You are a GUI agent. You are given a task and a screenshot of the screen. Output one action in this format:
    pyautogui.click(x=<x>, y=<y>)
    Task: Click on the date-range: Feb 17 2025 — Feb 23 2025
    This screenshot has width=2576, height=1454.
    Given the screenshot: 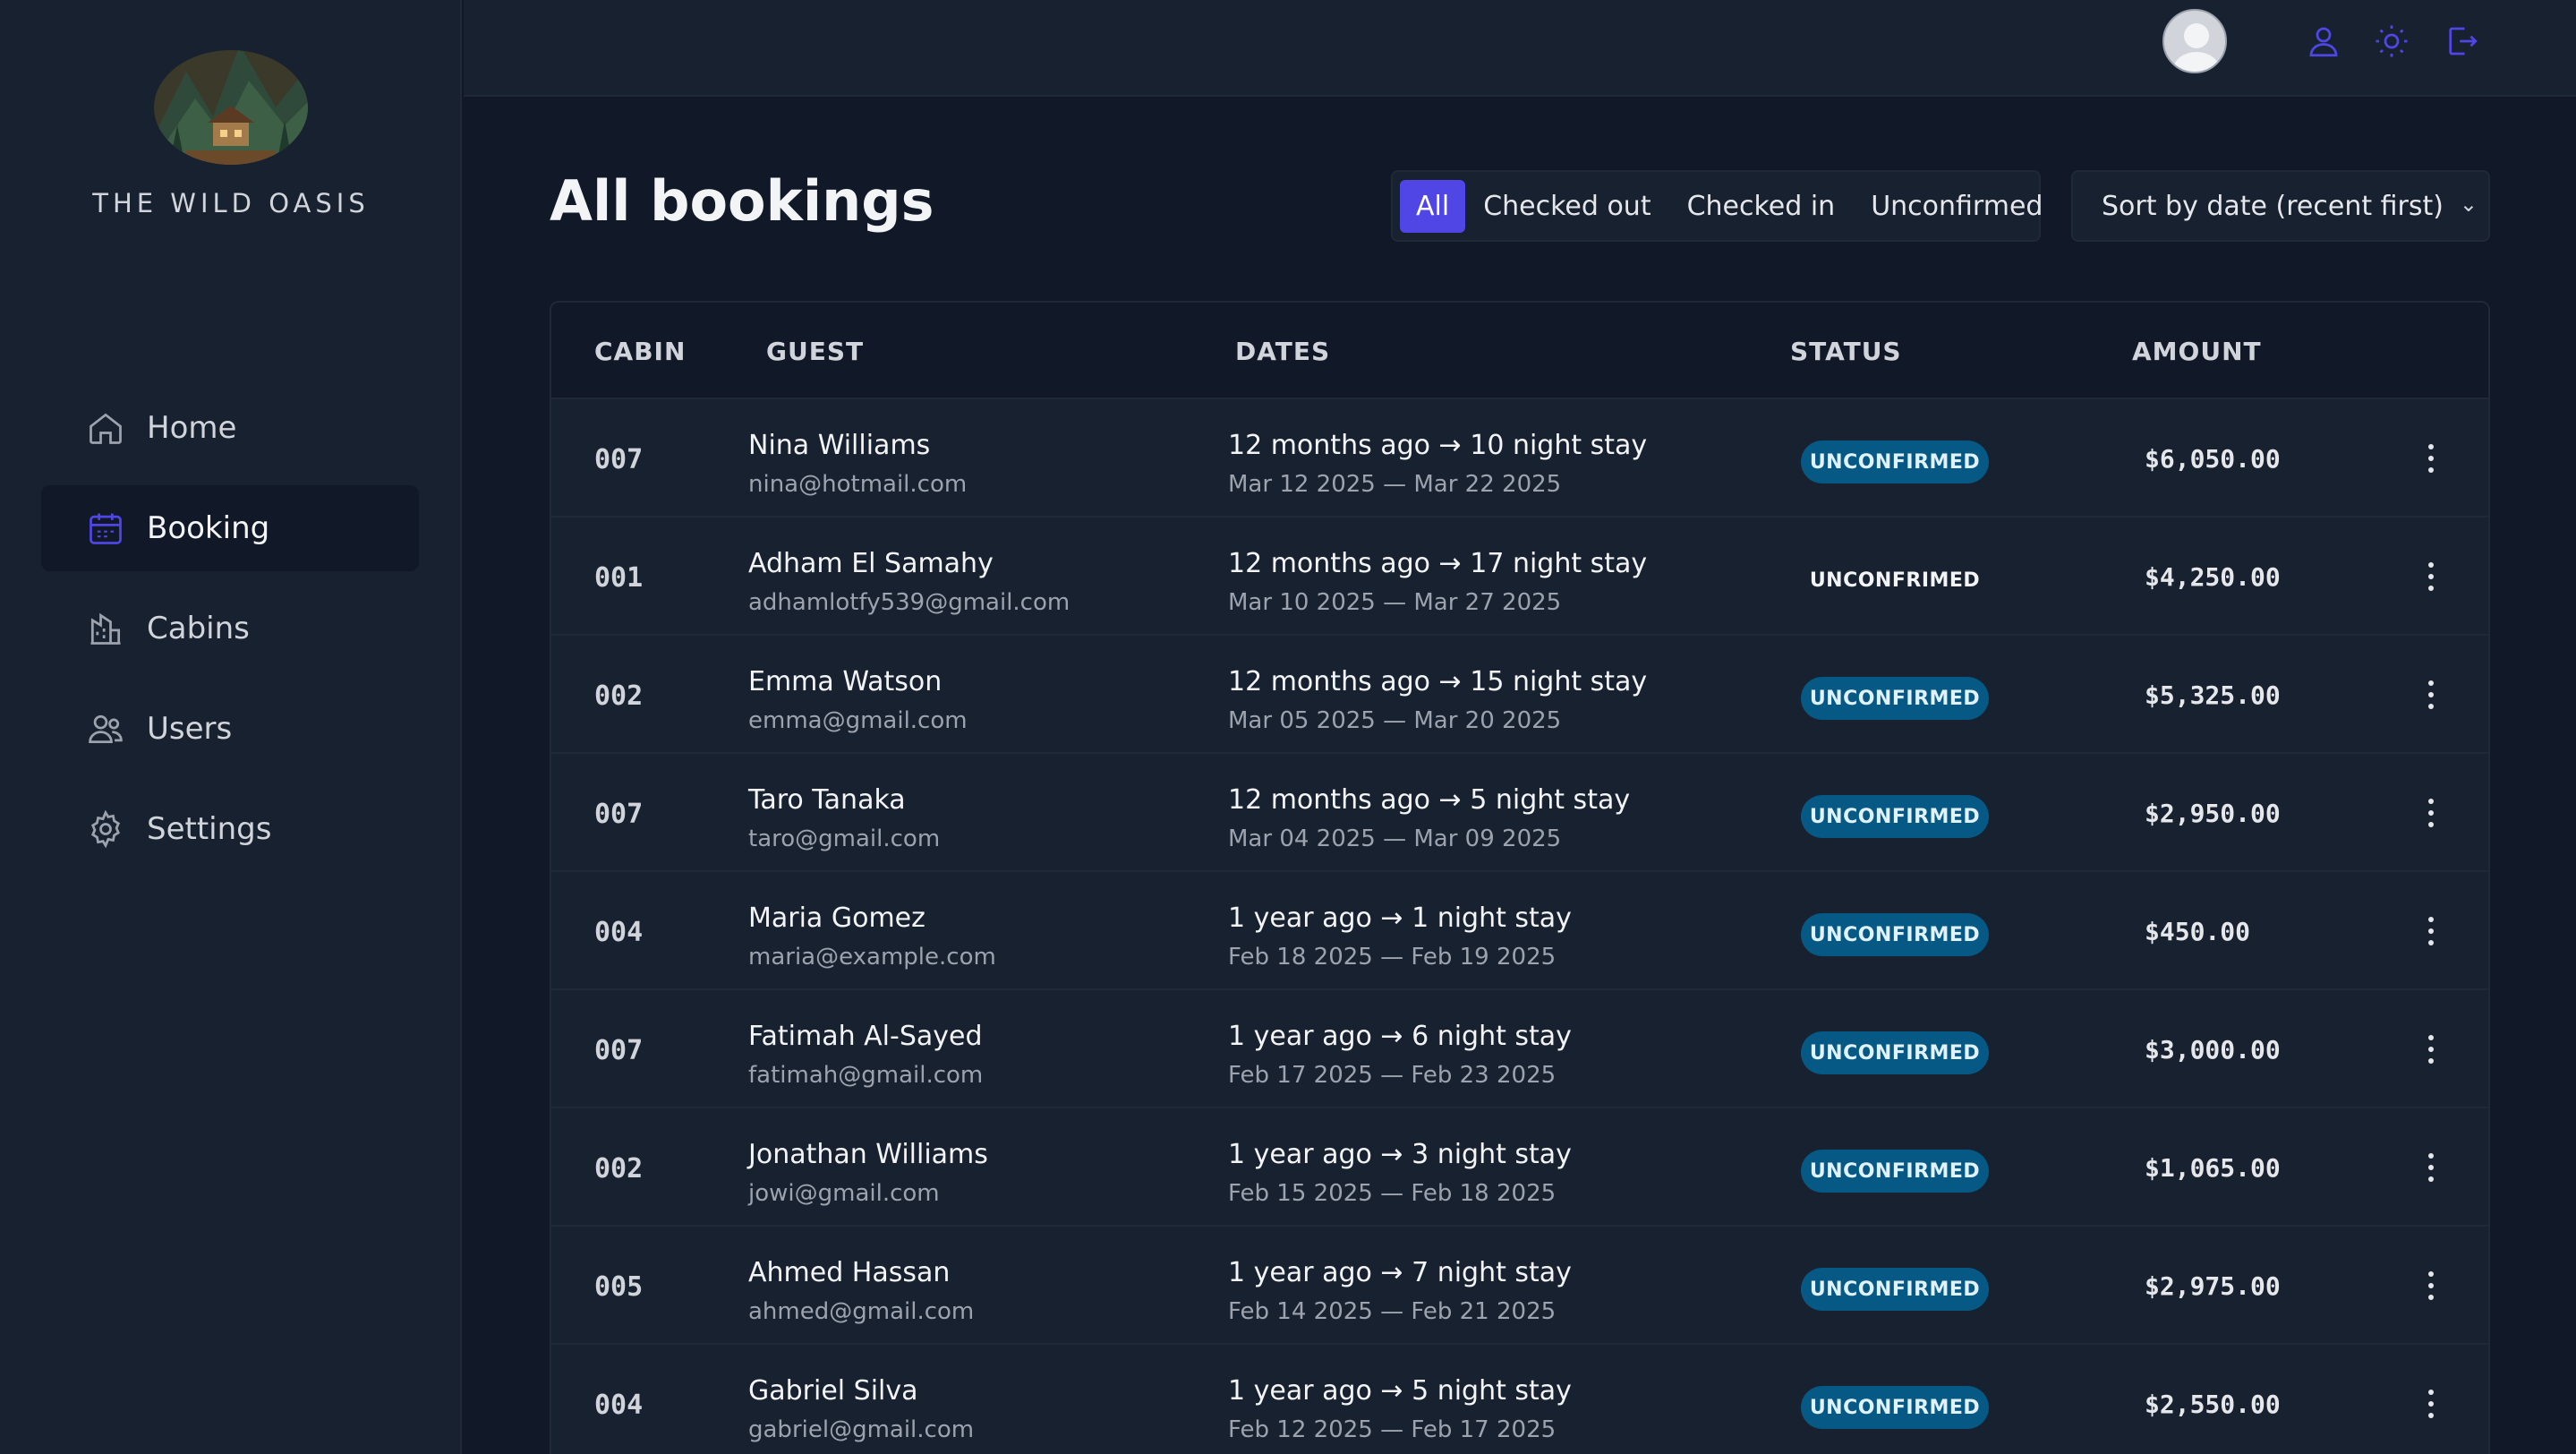 What is the action you would take?
    pyautogui.click(x=1392, y=1075)
    